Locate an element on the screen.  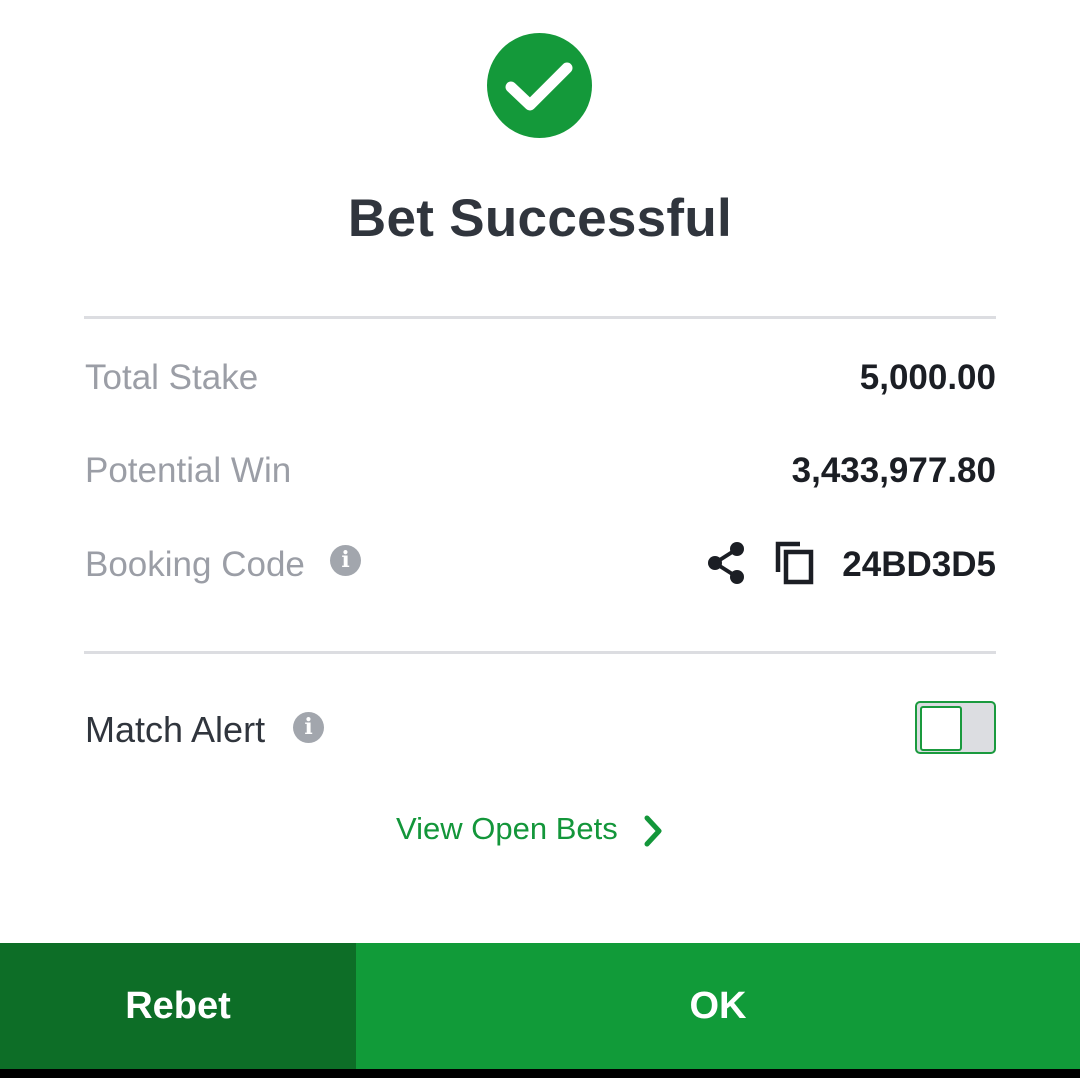
divider-top is located at coordinates (540, 317).